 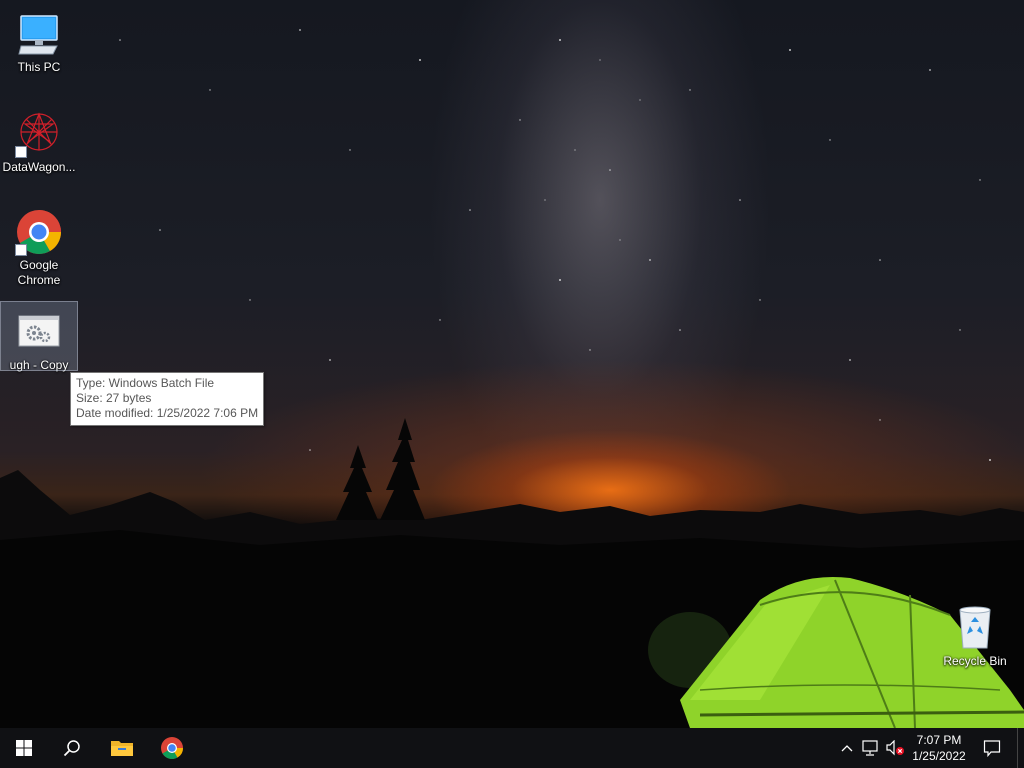 I want to click on volume-button, so click(x=895, y=748).